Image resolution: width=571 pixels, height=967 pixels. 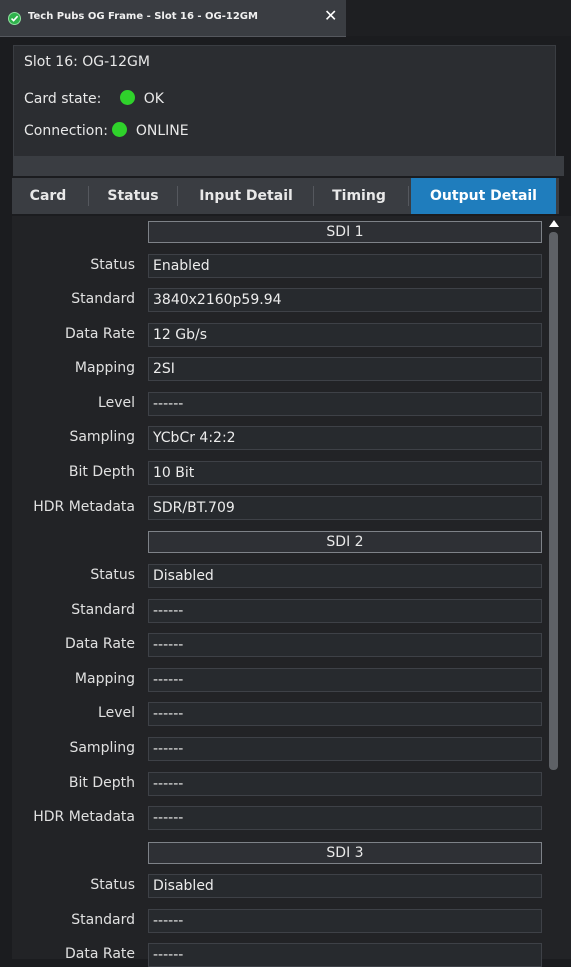 I want to click on connection-label: Connection:, so click(x=66, y=131).